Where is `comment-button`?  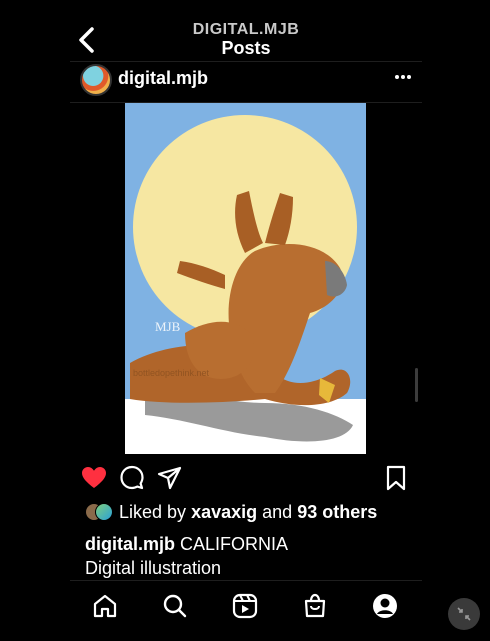
comment-button is located at coordinates (132, 478).